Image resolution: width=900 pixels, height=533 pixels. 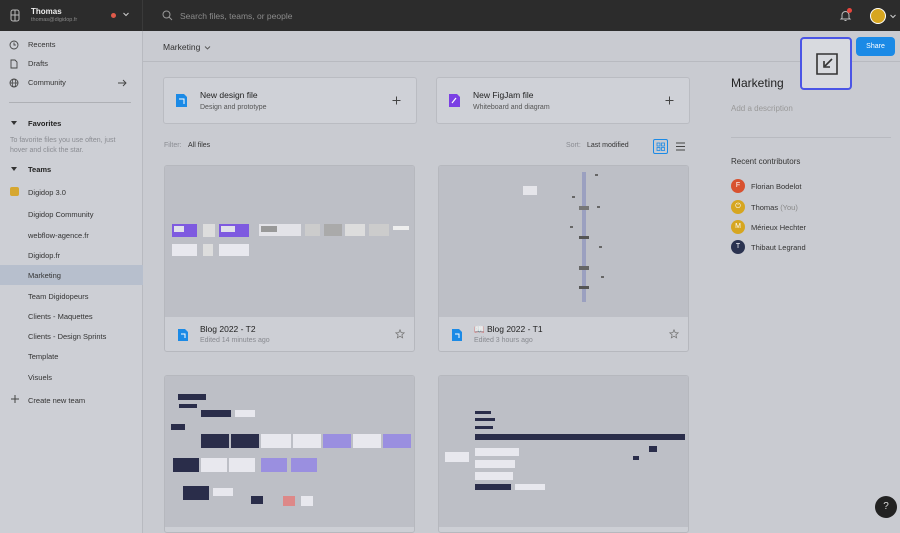 What do you see at coordinates (71, 170) in the screenshot?
I see `teams-section-toggle: Teams` at bounding box center [71, 170].